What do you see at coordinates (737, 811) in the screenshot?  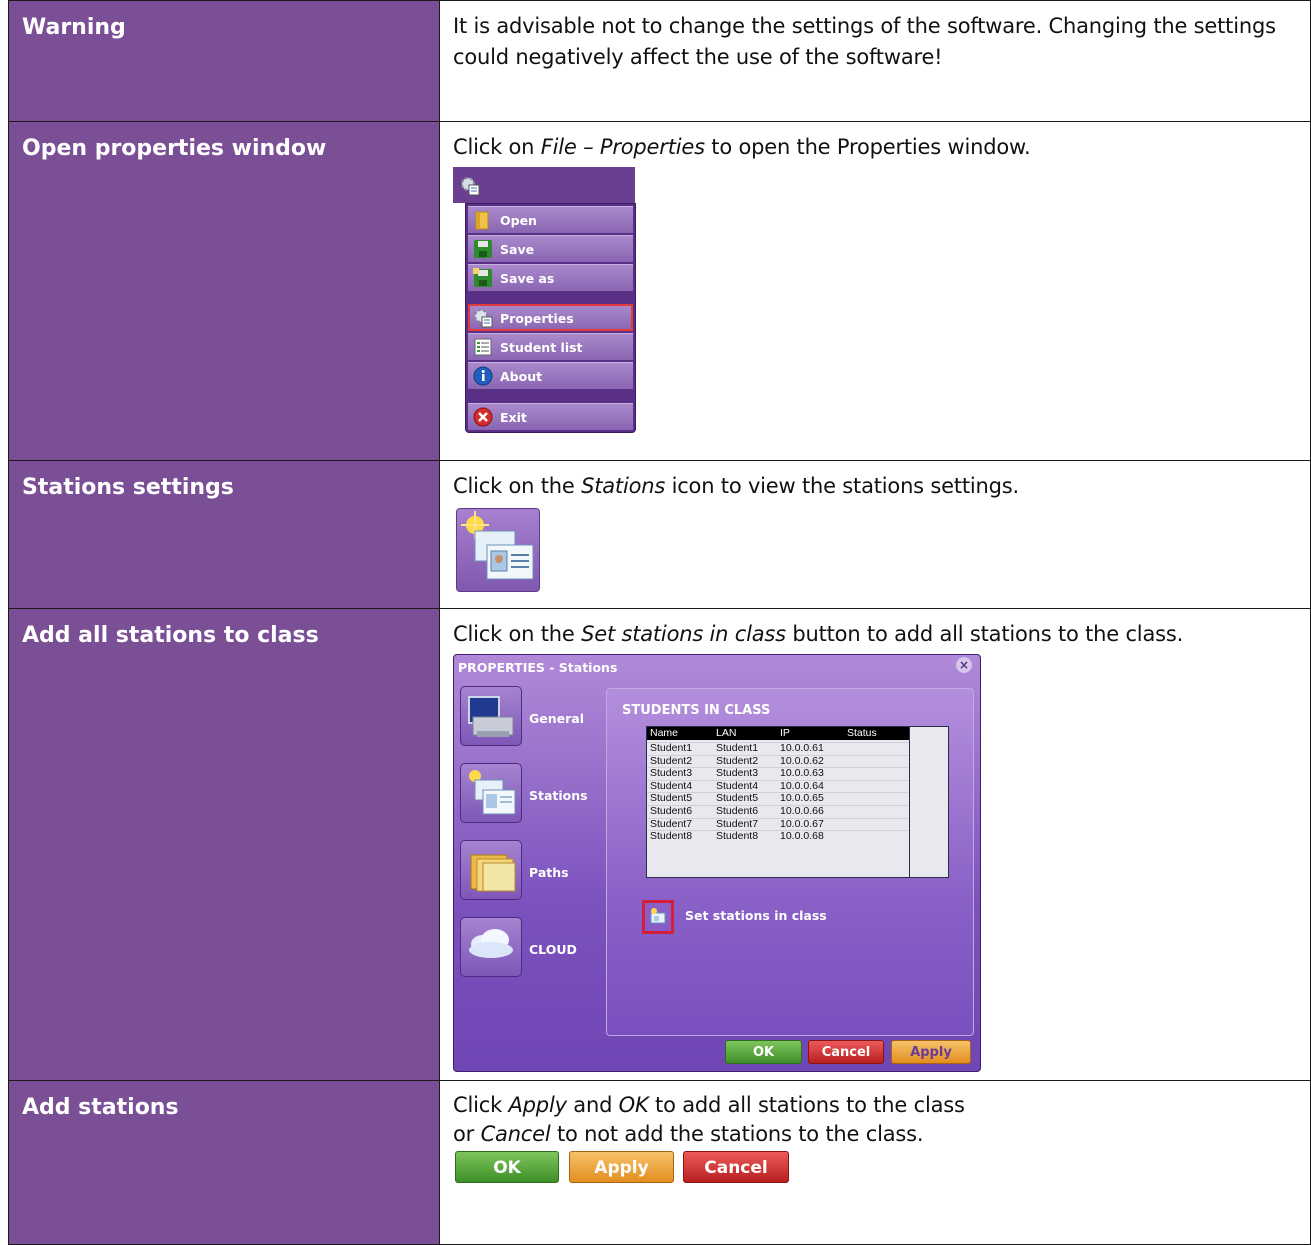 I see `table-cell: Student6` at bounding box center [737, 811].